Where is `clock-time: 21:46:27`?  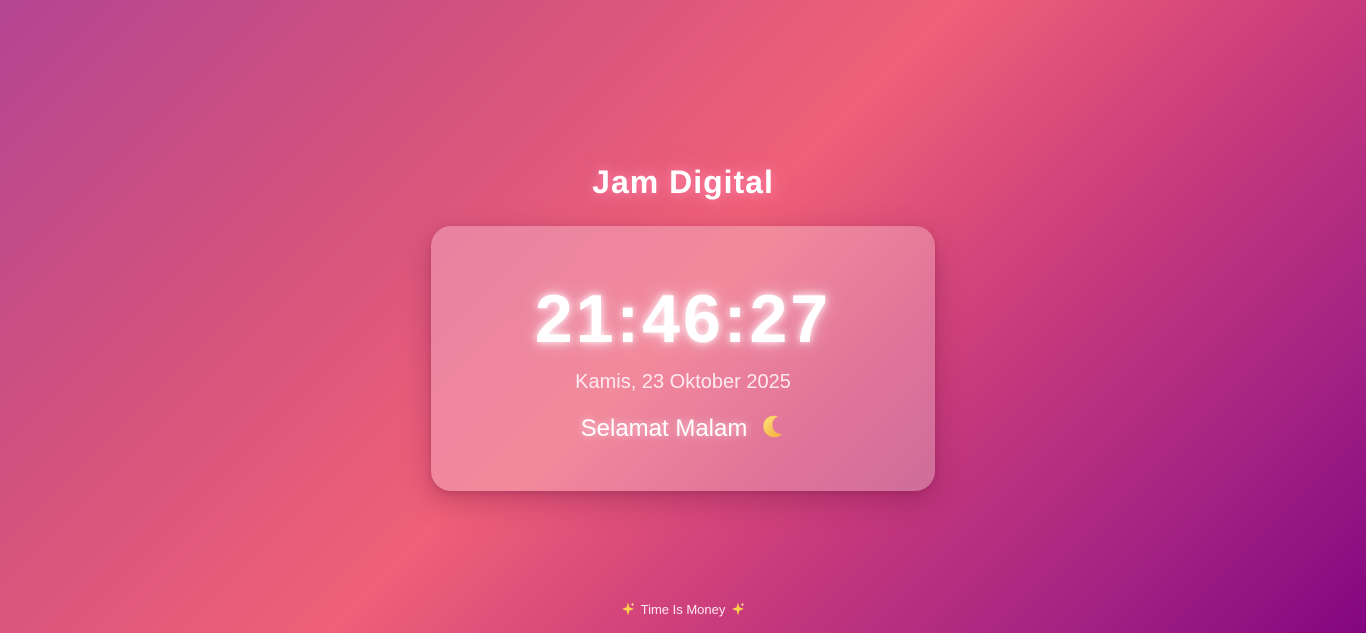
clock-time: 21:46:27 is located at coordinates (683, 319).